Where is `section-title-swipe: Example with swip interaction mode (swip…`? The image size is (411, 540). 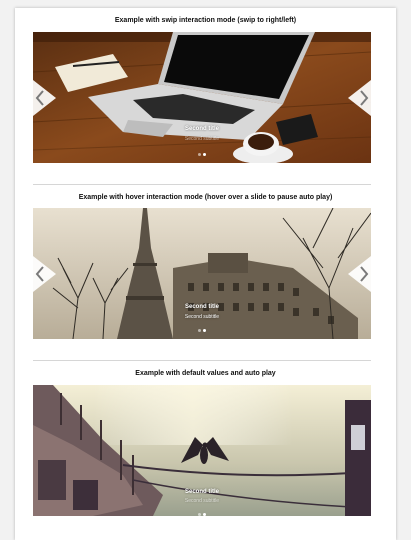
section-title-swipe: Example with swip interaction mode (swip… is located at coordinates (205, 20).